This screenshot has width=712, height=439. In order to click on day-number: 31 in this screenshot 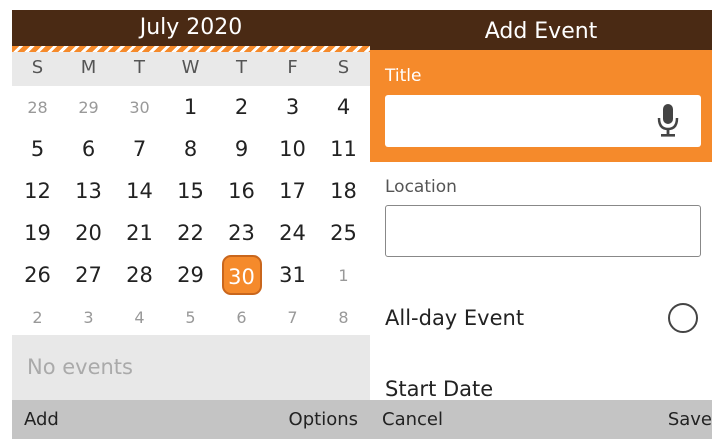, I will do `click(292, 275)`.